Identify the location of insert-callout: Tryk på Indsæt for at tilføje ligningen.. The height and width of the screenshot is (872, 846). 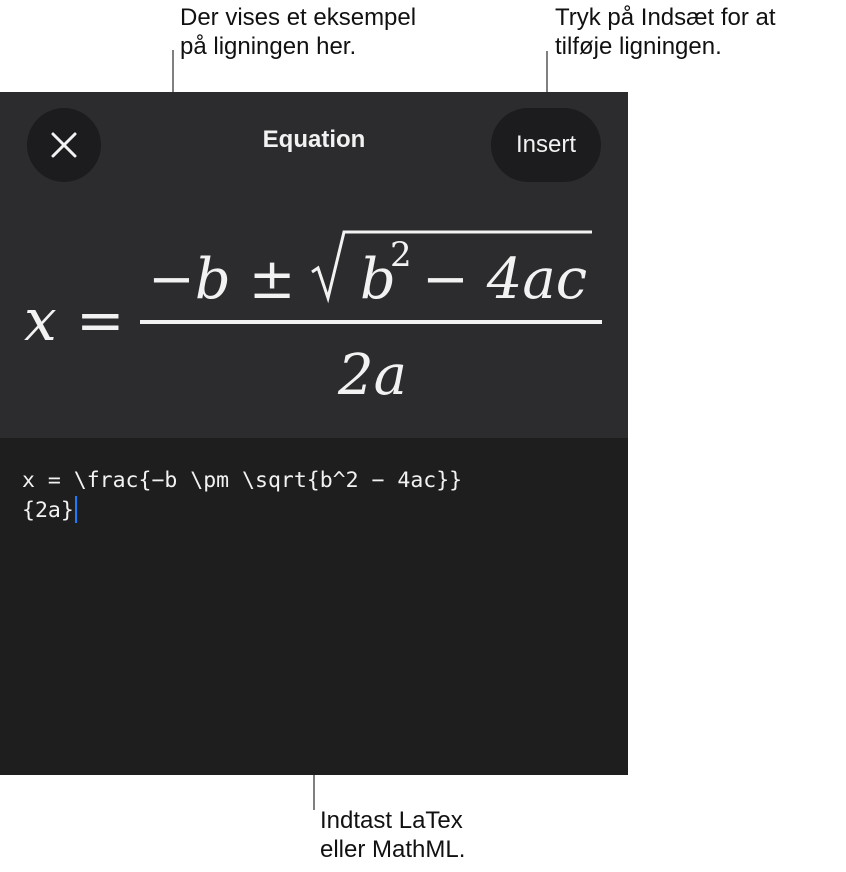
(665, 32).